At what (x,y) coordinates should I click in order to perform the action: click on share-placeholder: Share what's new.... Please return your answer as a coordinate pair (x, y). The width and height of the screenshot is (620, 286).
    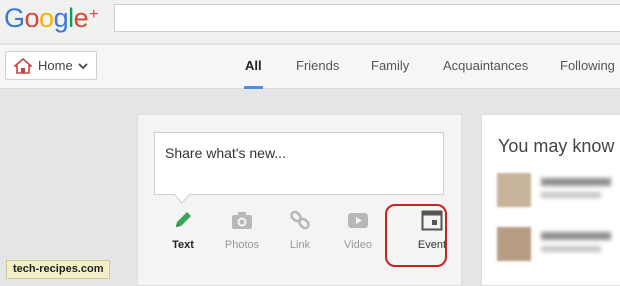
    Looking at the image, I should click on (225, 153).